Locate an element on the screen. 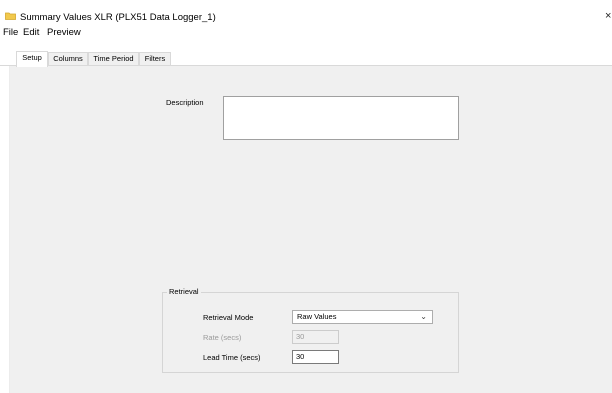 Image resolution: width=612 pixels, height=393 pixels. menu-file: File is located at coordinates (10, 32).